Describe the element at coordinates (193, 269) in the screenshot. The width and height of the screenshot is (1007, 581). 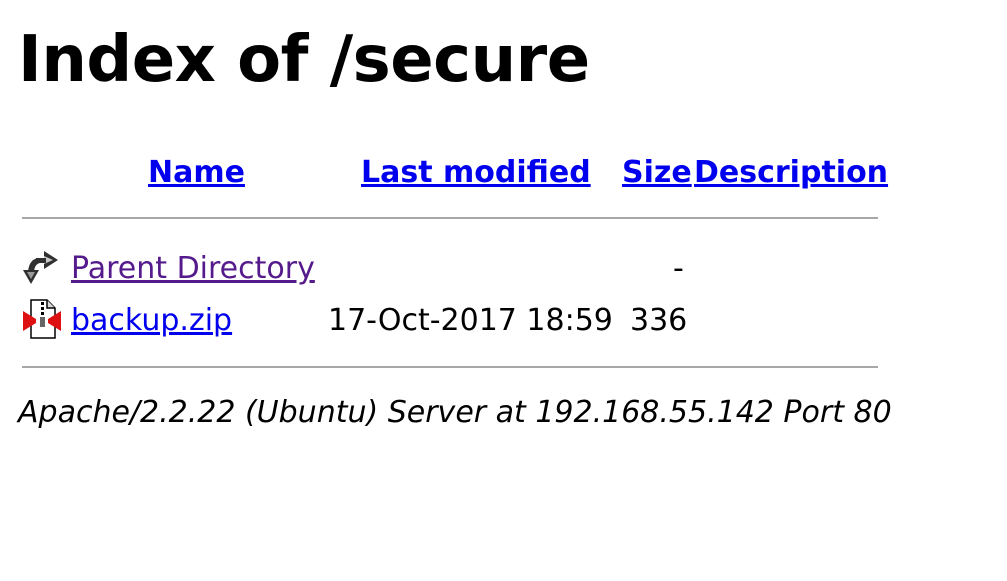
I see `parent-directory-link: Parent Directory` at that location.